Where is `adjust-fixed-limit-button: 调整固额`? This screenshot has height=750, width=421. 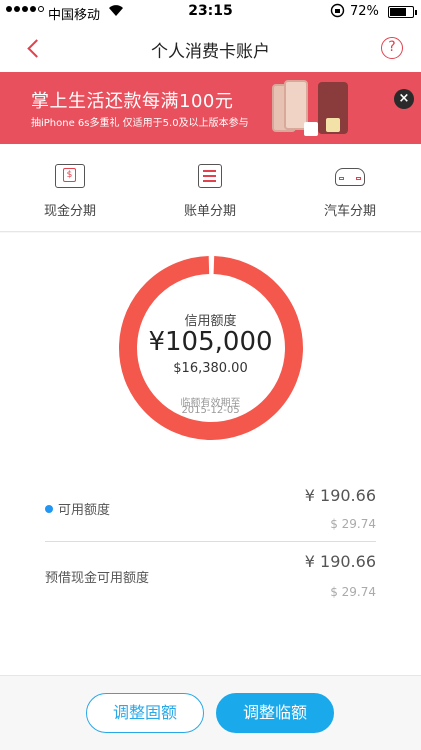
adjust-fixed-limit-button: 调整固额 is located at coordinates (145, 713).